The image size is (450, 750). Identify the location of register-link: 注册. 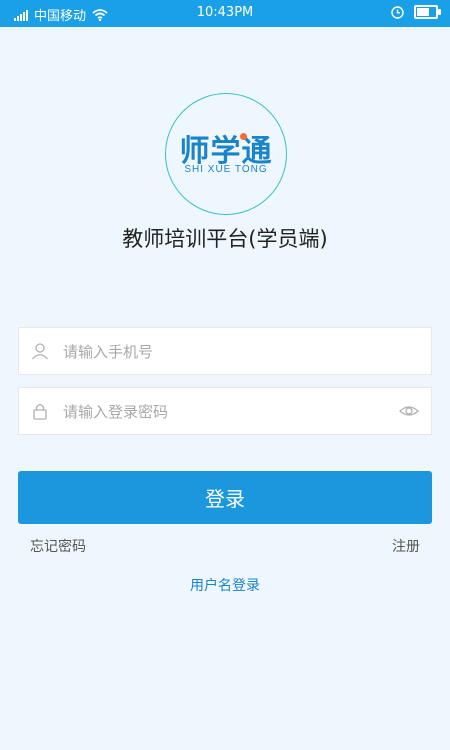
(406, 546).